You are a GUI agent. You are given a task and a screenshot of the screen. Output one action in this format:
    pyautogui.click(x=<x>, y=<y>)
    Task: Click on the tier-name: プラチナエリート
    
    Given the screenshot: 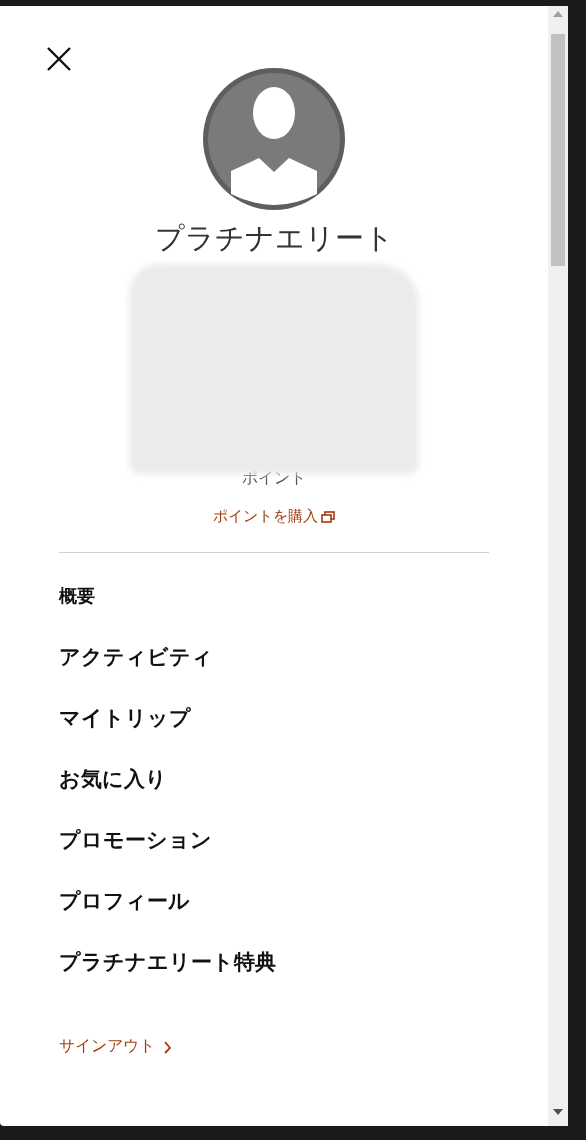 What is the action you would take?
    pyautogui.click(x=274, y=238)
    